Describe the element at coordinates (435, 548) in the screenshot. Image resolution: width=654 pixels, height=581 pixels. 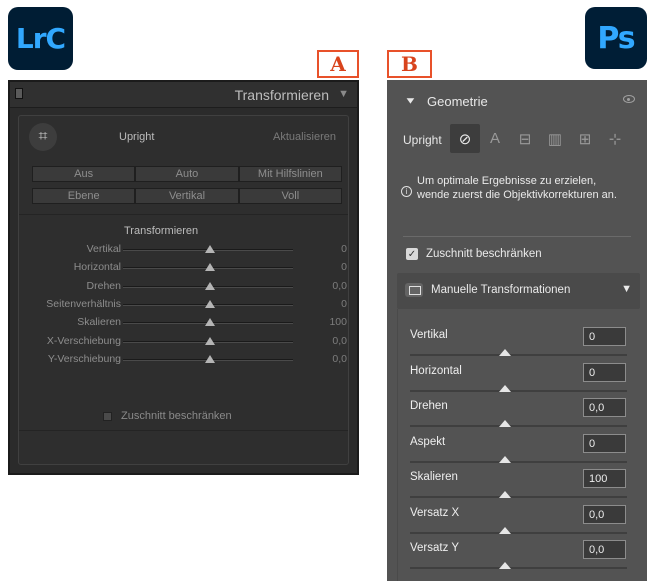
I see `ps-field-label: Versatz Y` at that location.